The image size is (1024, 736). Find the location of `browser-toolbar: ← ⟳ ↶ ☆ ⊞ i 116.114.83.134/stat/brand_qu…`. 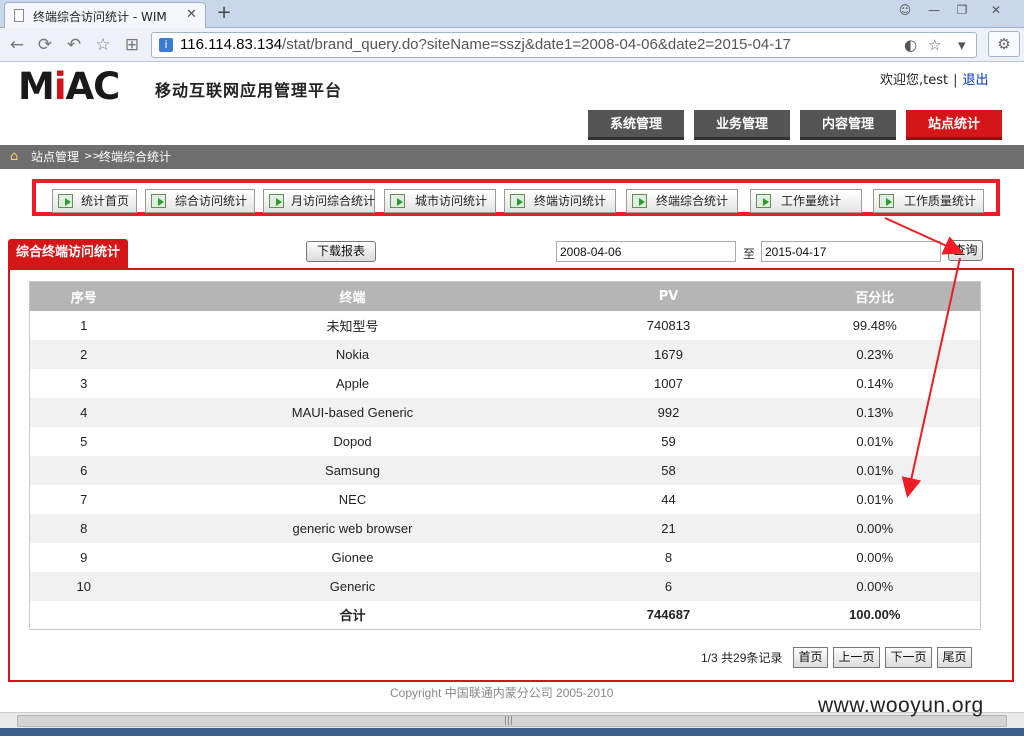

browser-toolbar: ← ⟳ ↶ ☆ ⊞ i 116.114.83.134/stat/brand_qu… is located at coordinates (512, 45).